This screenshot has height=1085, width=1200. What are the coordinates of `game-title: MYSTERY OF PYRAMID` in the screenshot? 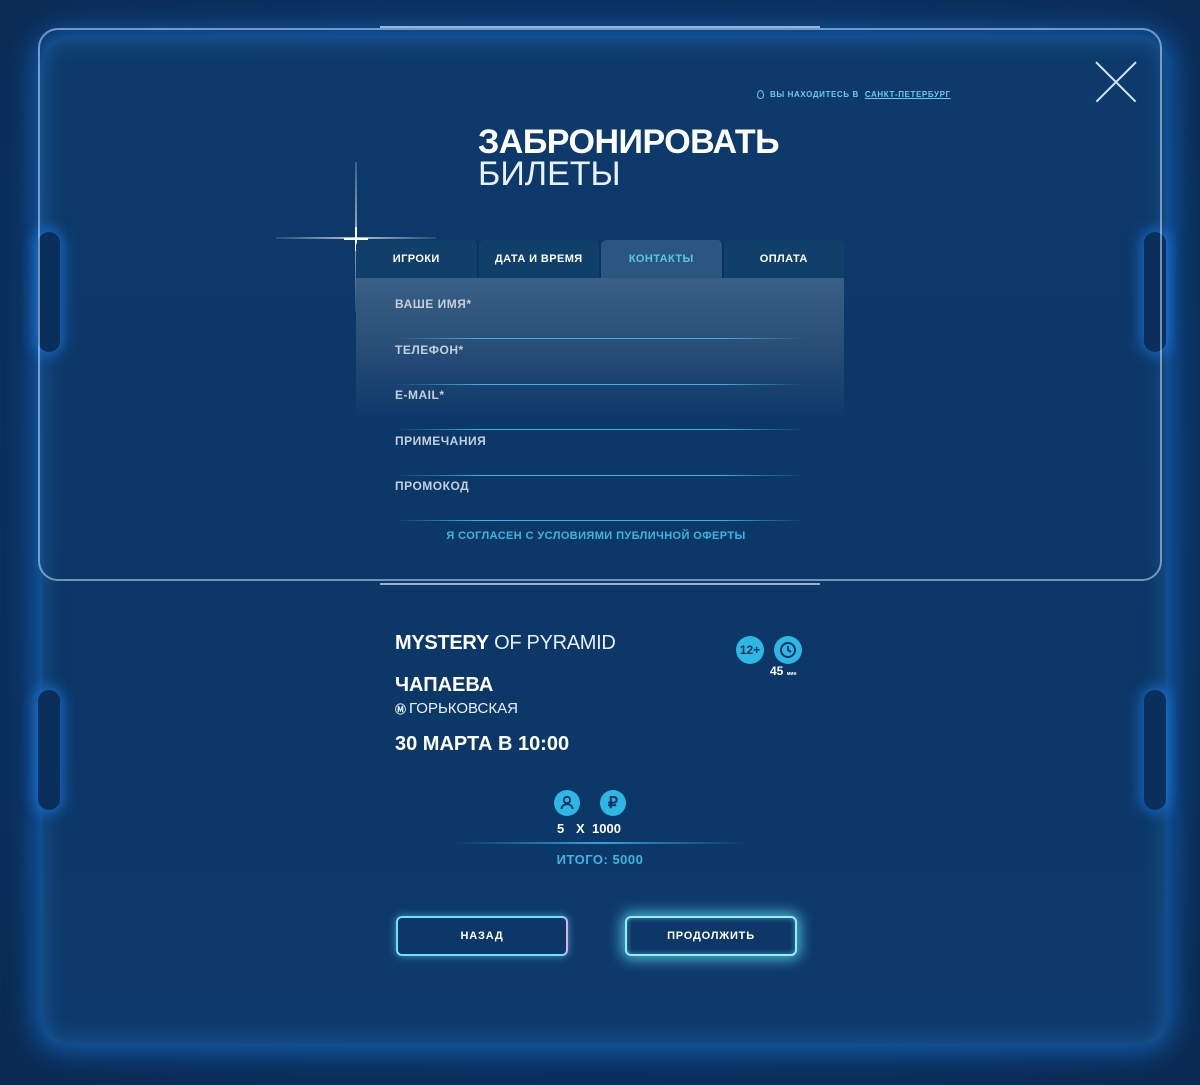 It's located at (505, 643).